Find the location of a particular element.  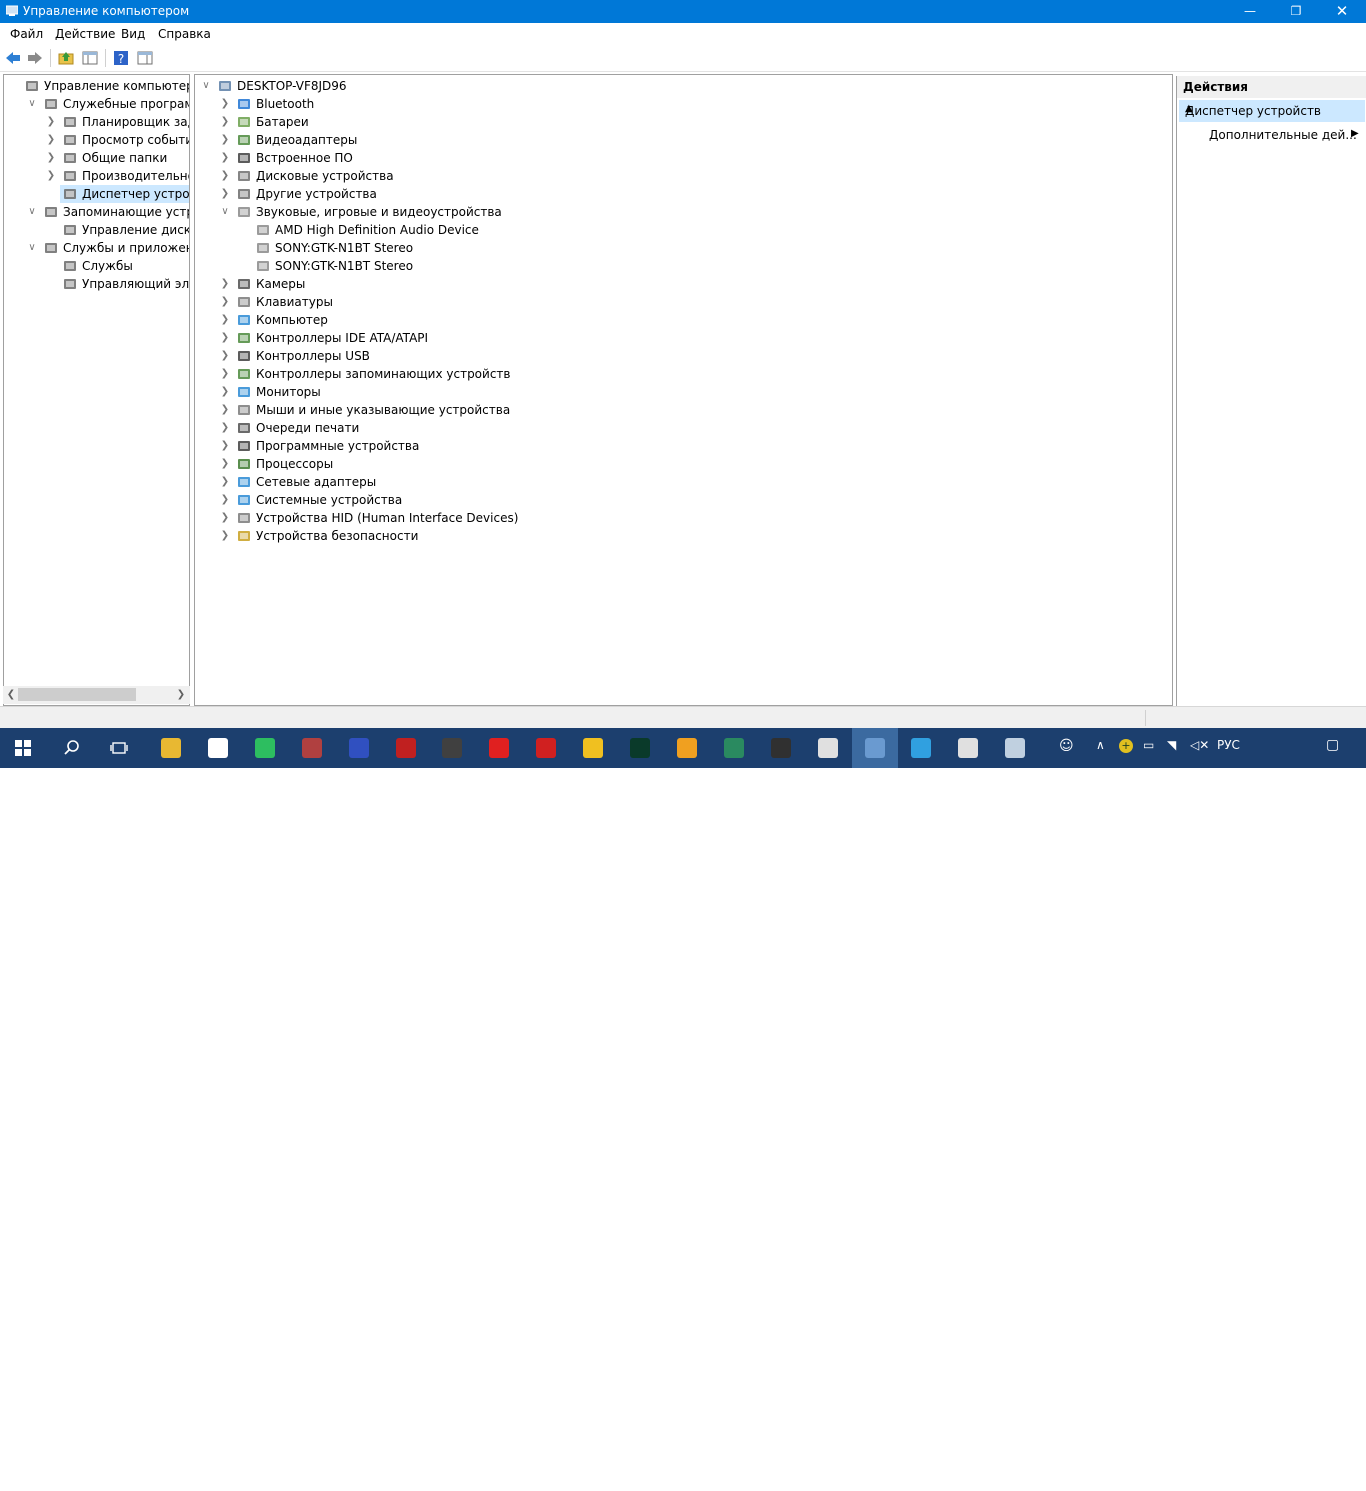

device-tree-item: ❯ Системные устройства is located at coordinates (695, 500).